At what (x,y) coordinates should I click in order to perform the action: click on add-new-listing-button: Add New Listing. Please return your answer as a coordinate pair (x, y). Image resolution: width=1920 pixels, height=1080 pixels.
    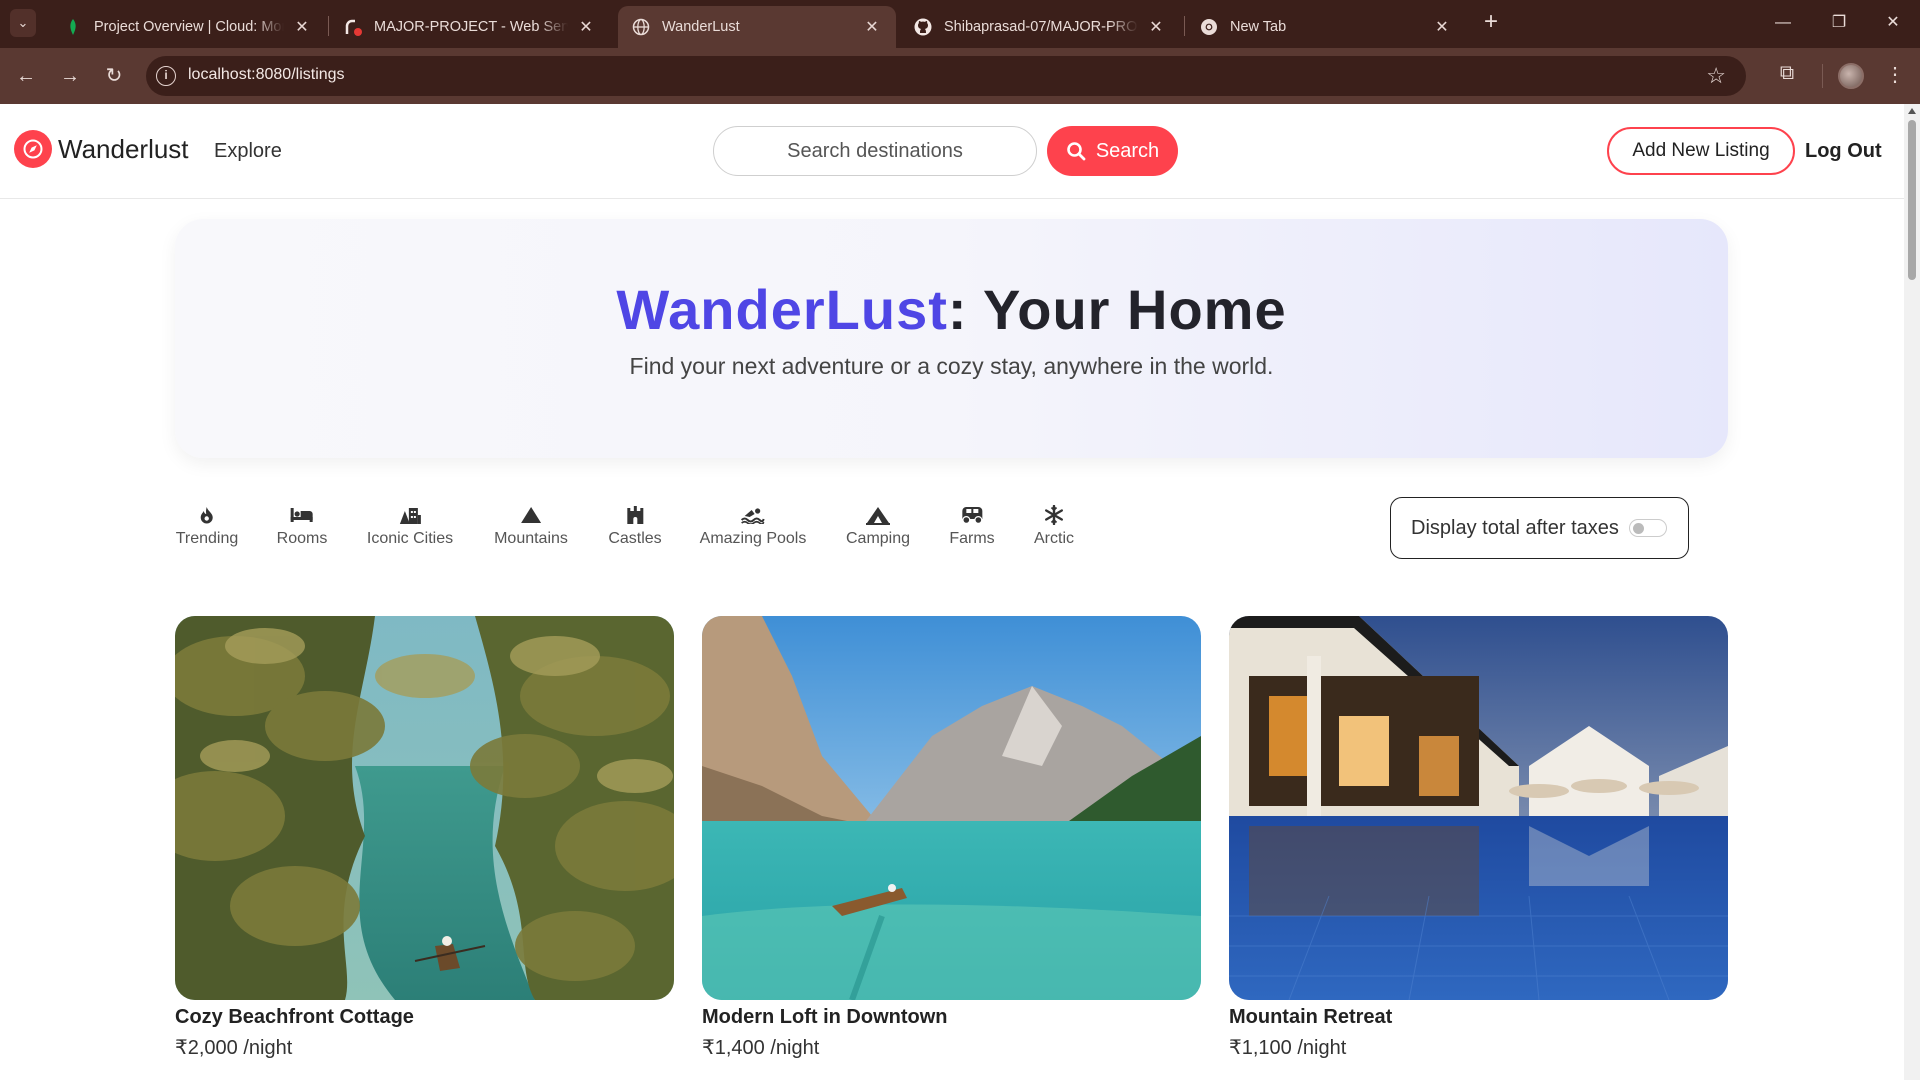
    Looking at the image, I should click on (1701, 151).